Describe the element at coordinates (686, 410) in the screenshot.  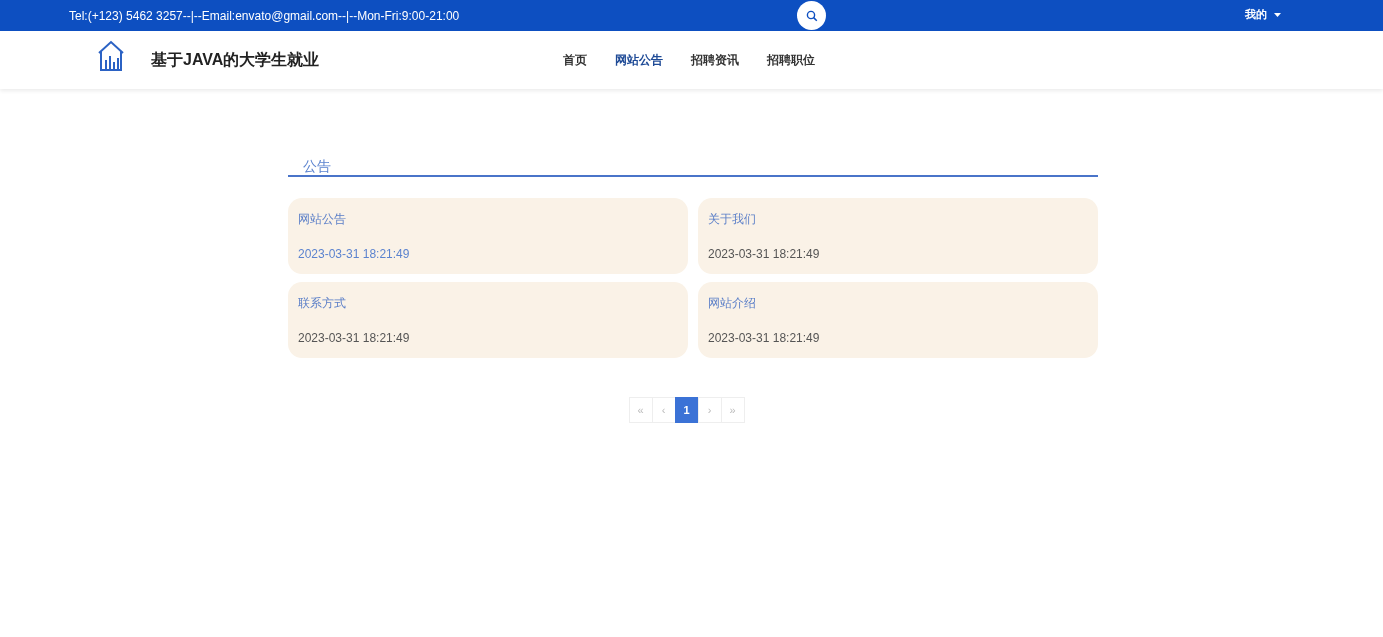
I see `page-button: 1` at that location.